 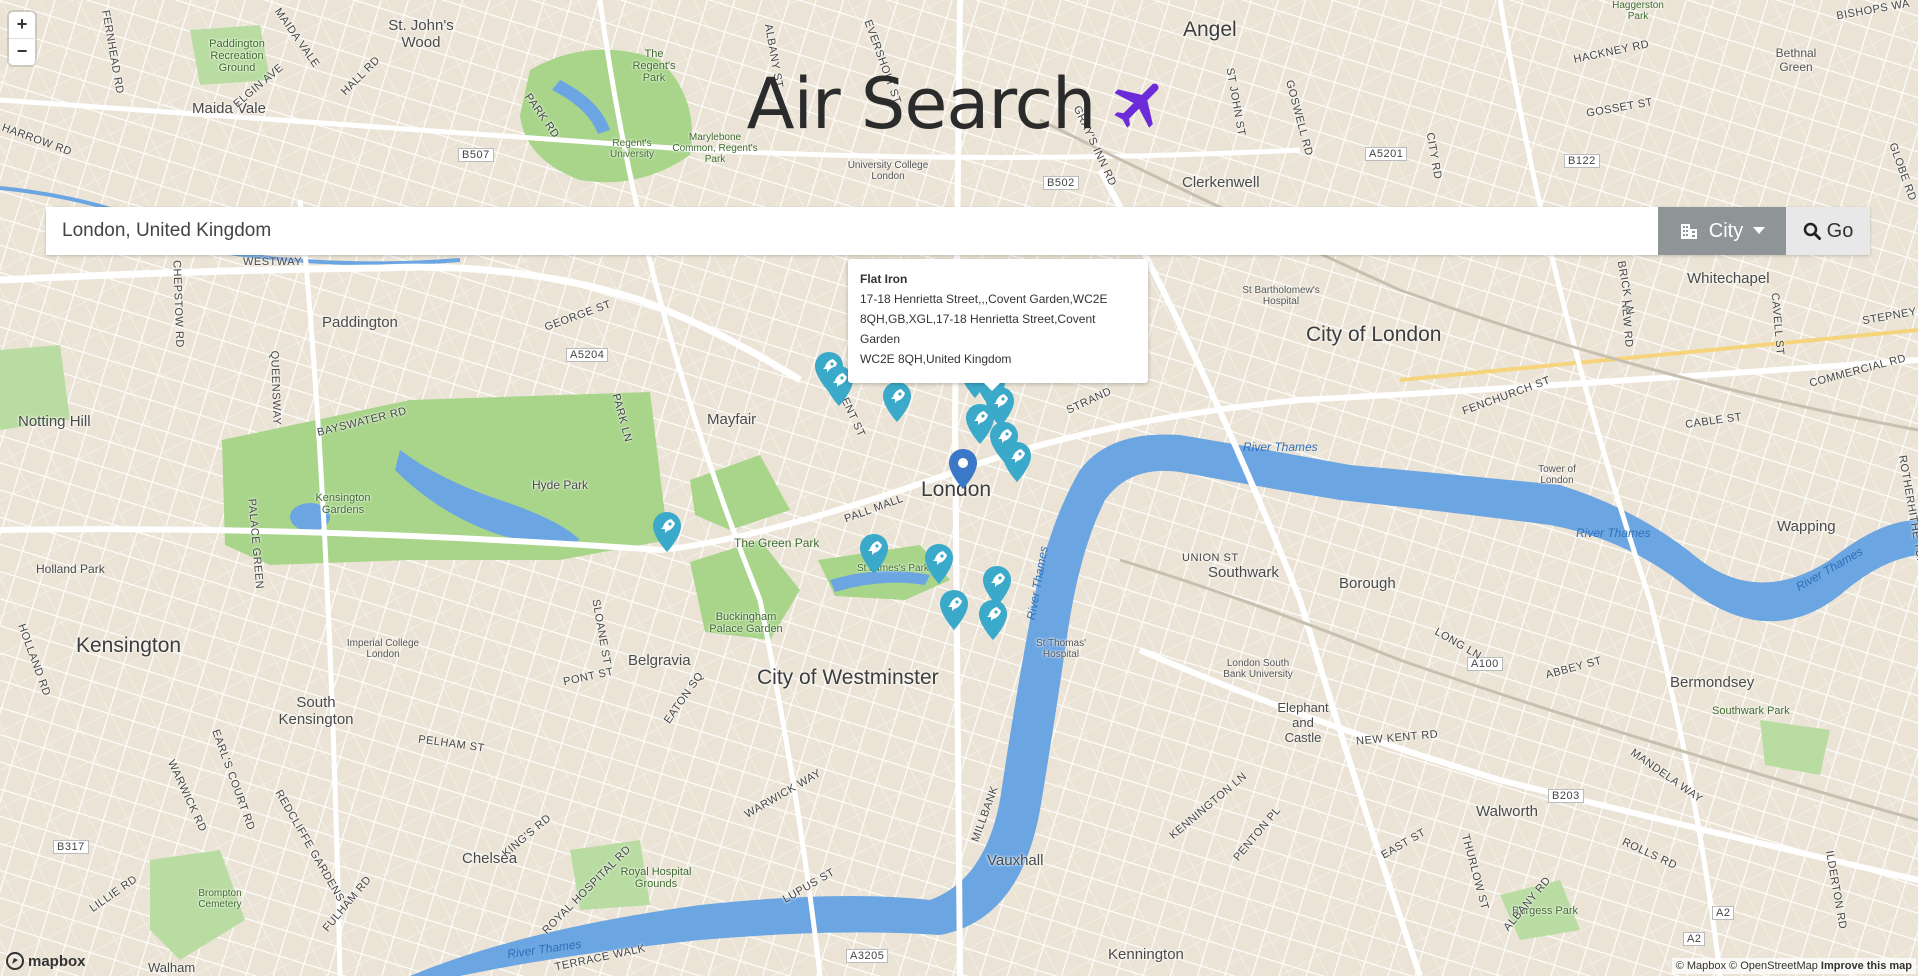 I want to click on map-label-southwark-park: Southwark Park, so click(x=1751, y=711).